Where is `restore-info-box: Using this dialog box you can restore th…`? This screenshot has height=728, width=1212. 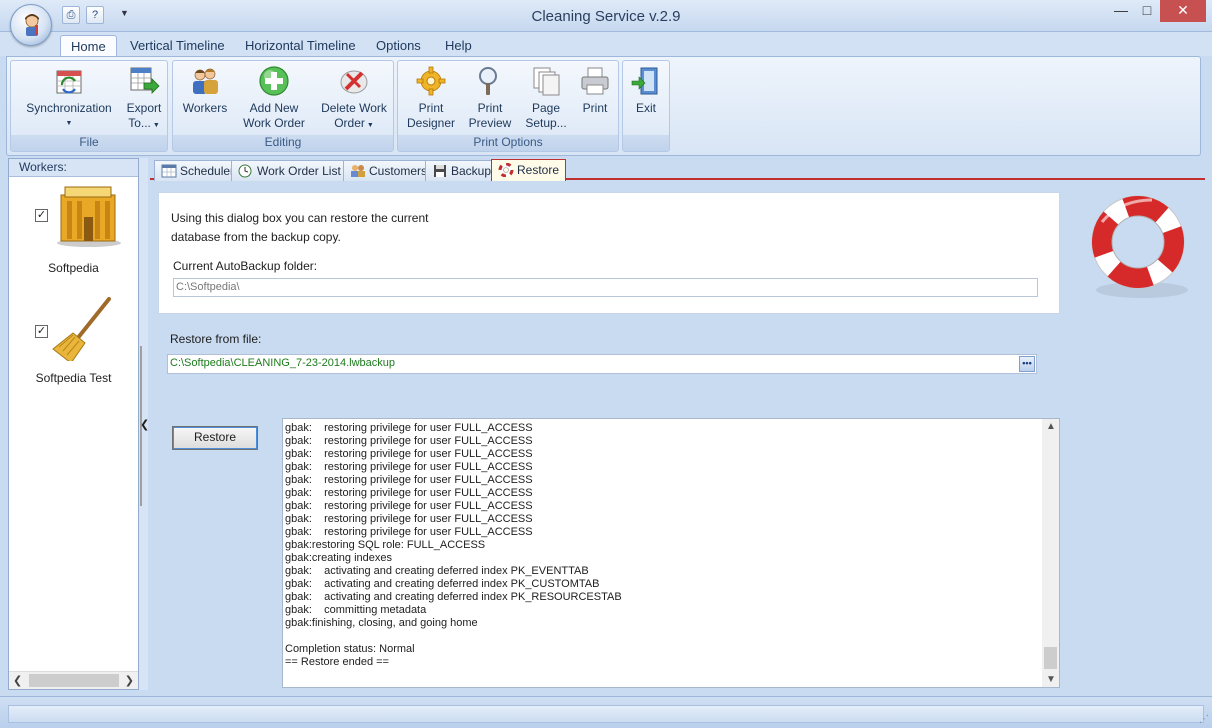
restore-info-box: Using this dialog box you can restore th… is located at coordinates (609, 253).